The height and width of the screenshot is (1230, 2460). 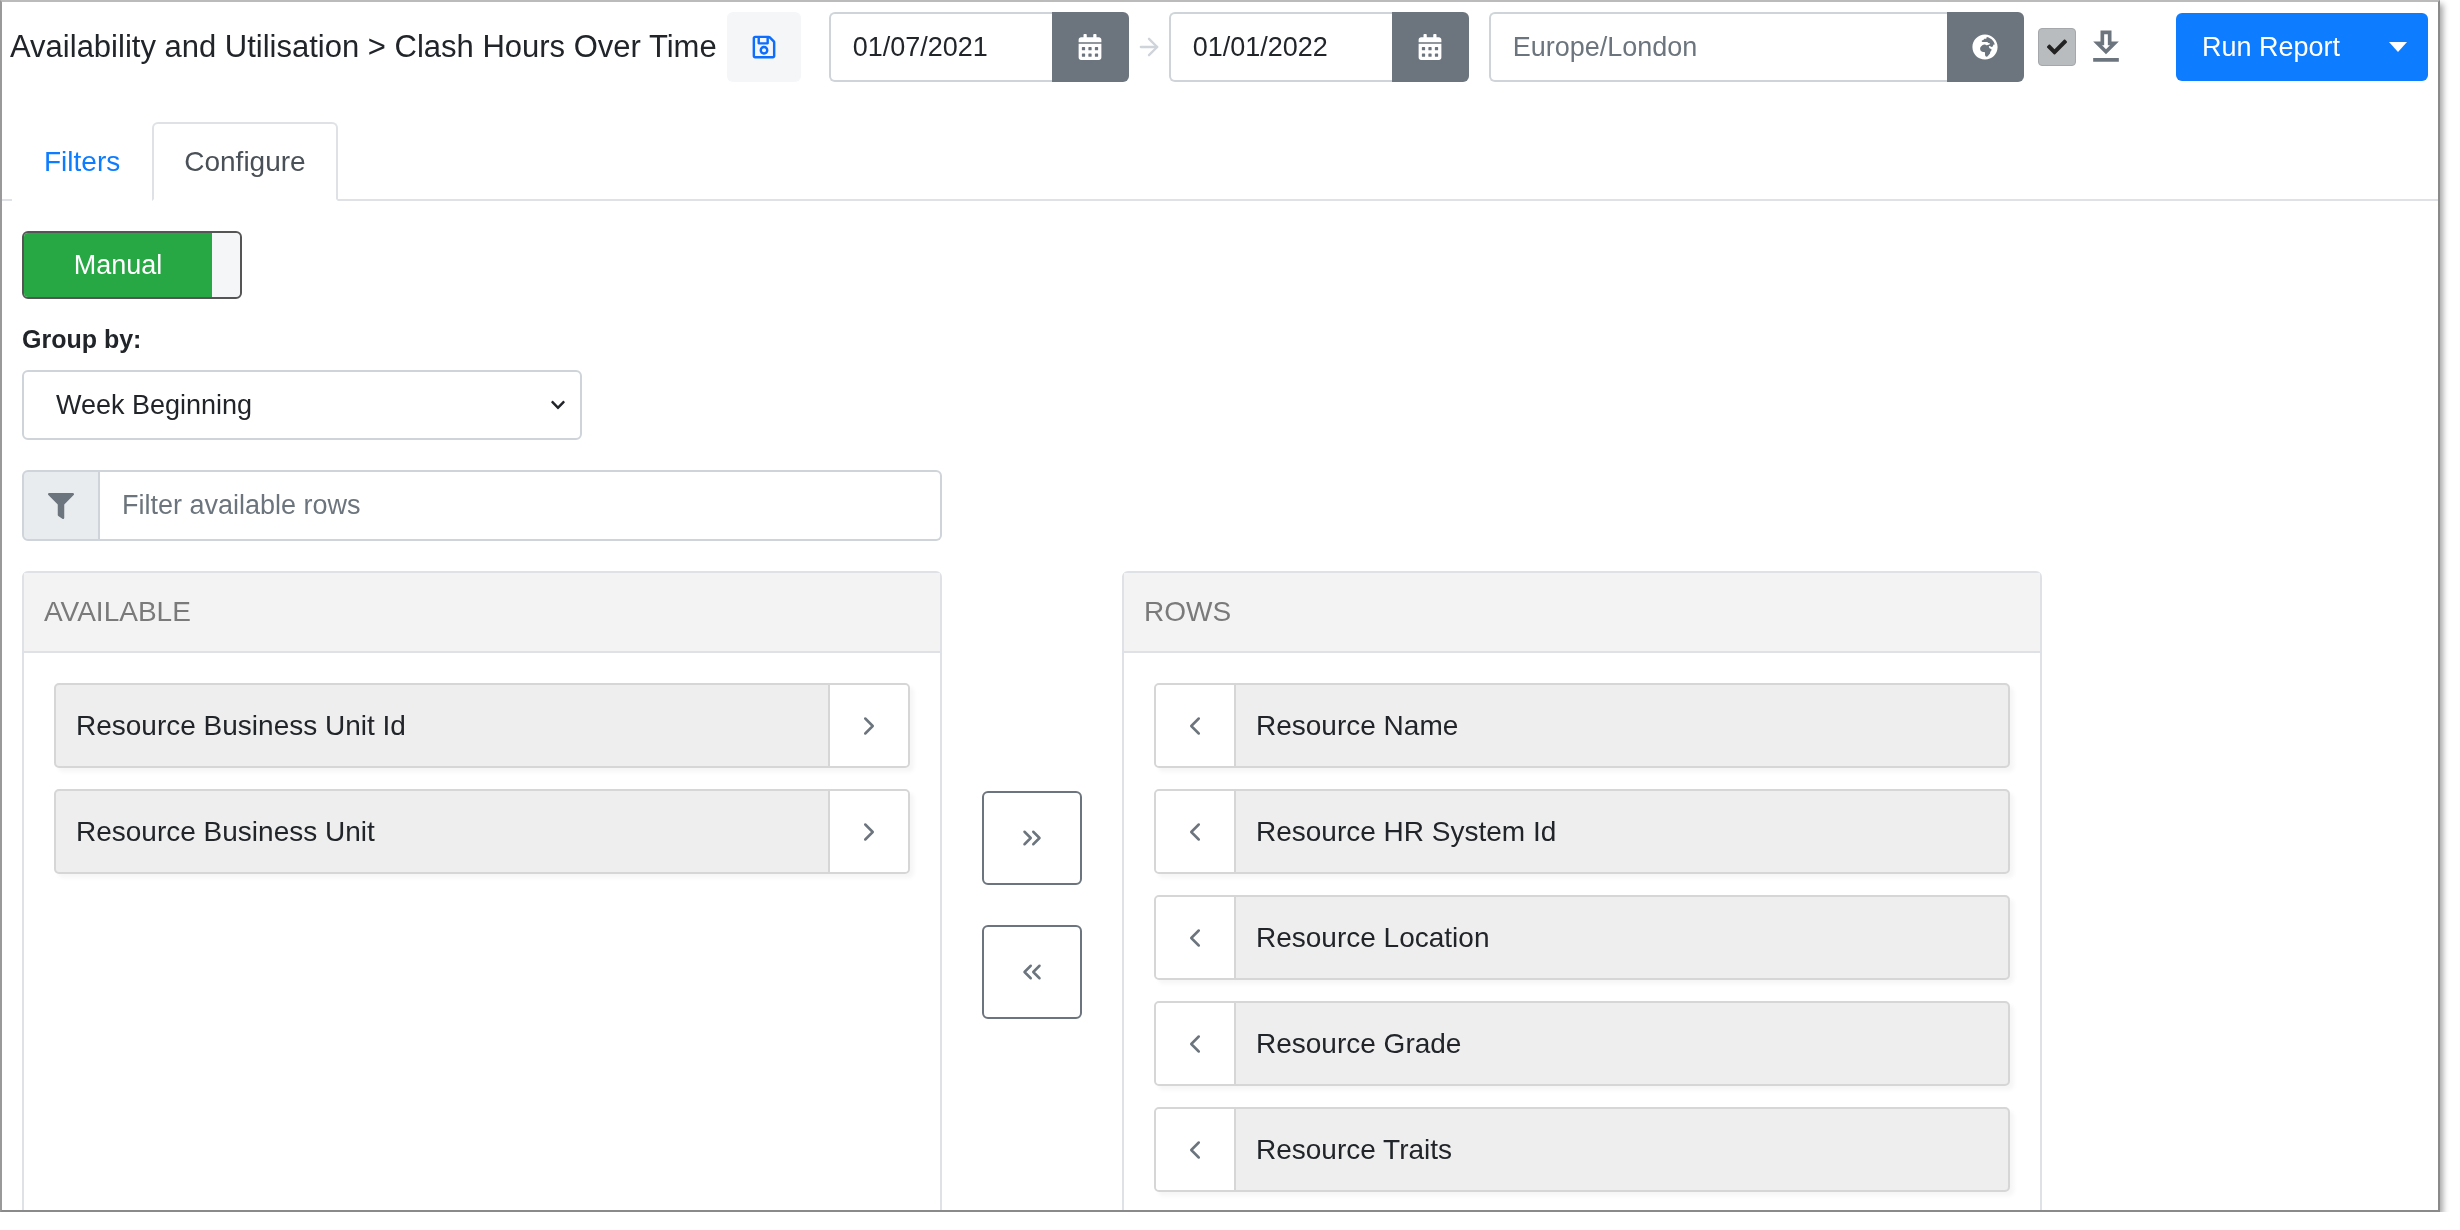 What do you see at coordinates (1582, 1043) in the screenshot?
I see `list-item: Resource Grade` at bounding box center [1582, 1043].